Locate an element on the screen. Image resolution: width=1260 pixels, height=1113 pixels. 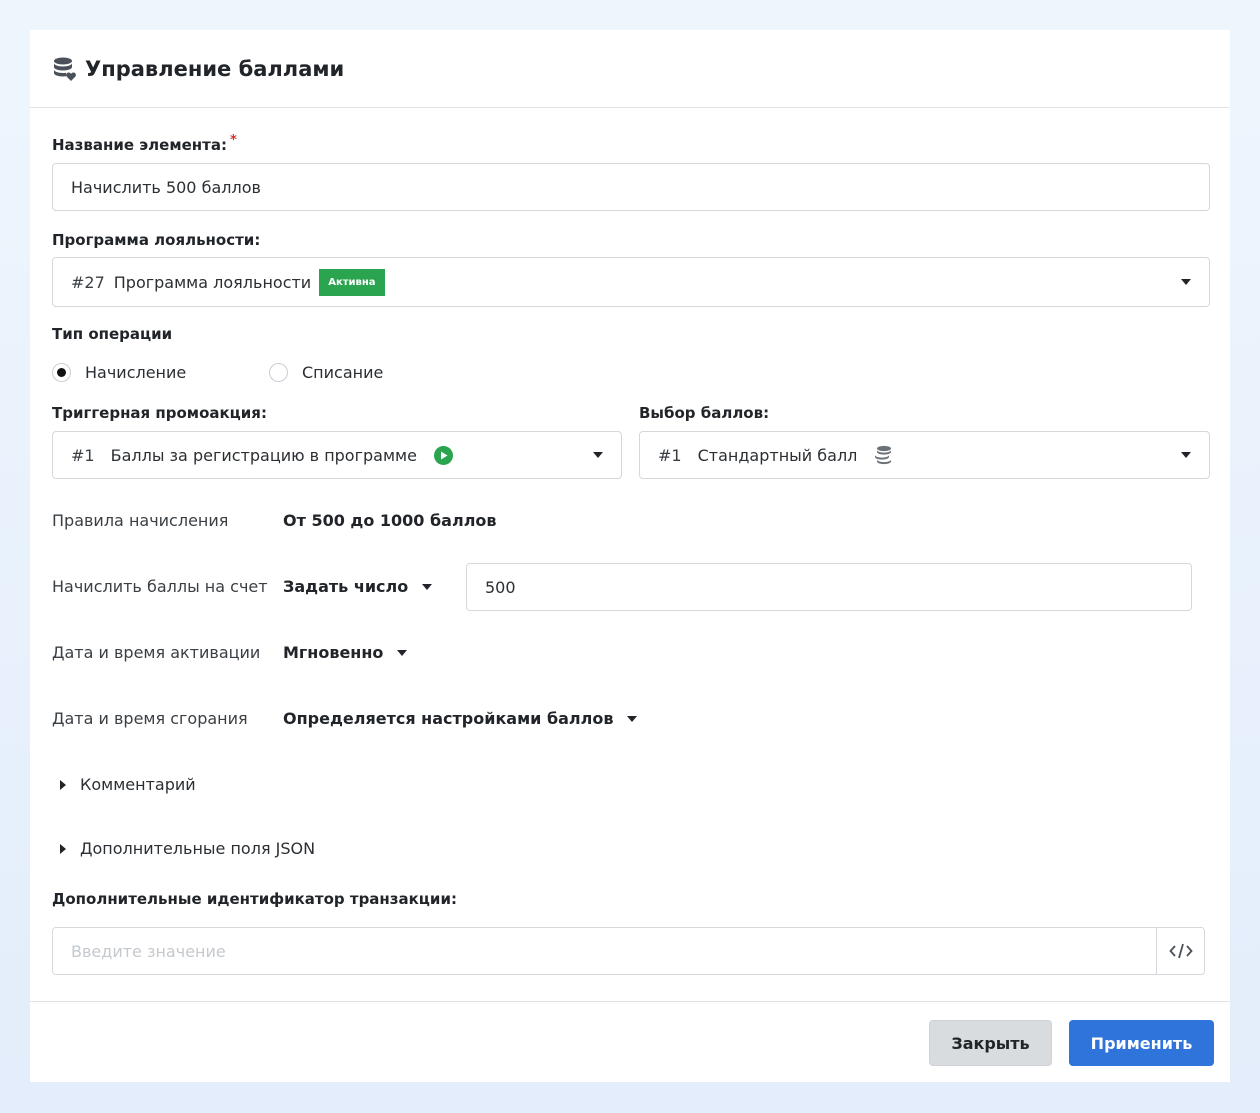
code-icon is located at coordinates (1180, 951).